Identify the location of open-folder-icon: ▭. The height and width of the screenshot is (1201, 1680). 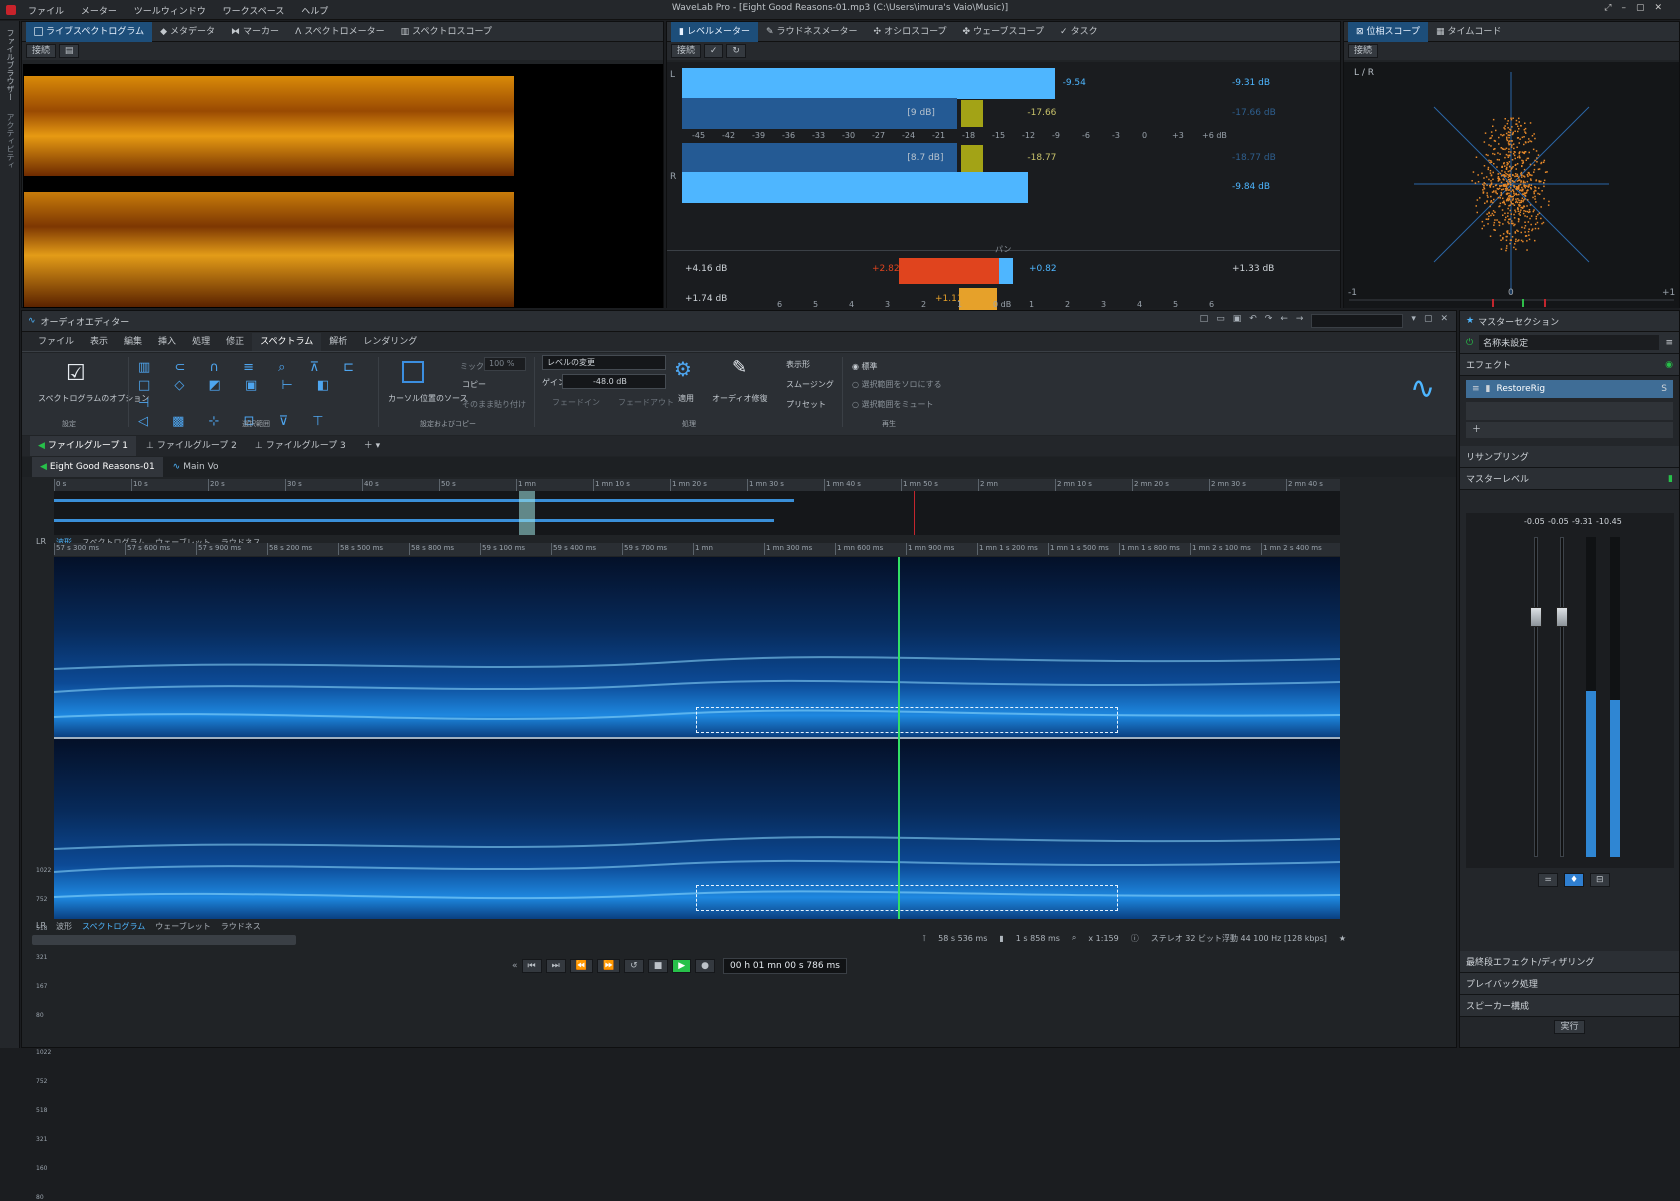
(1220, 321).